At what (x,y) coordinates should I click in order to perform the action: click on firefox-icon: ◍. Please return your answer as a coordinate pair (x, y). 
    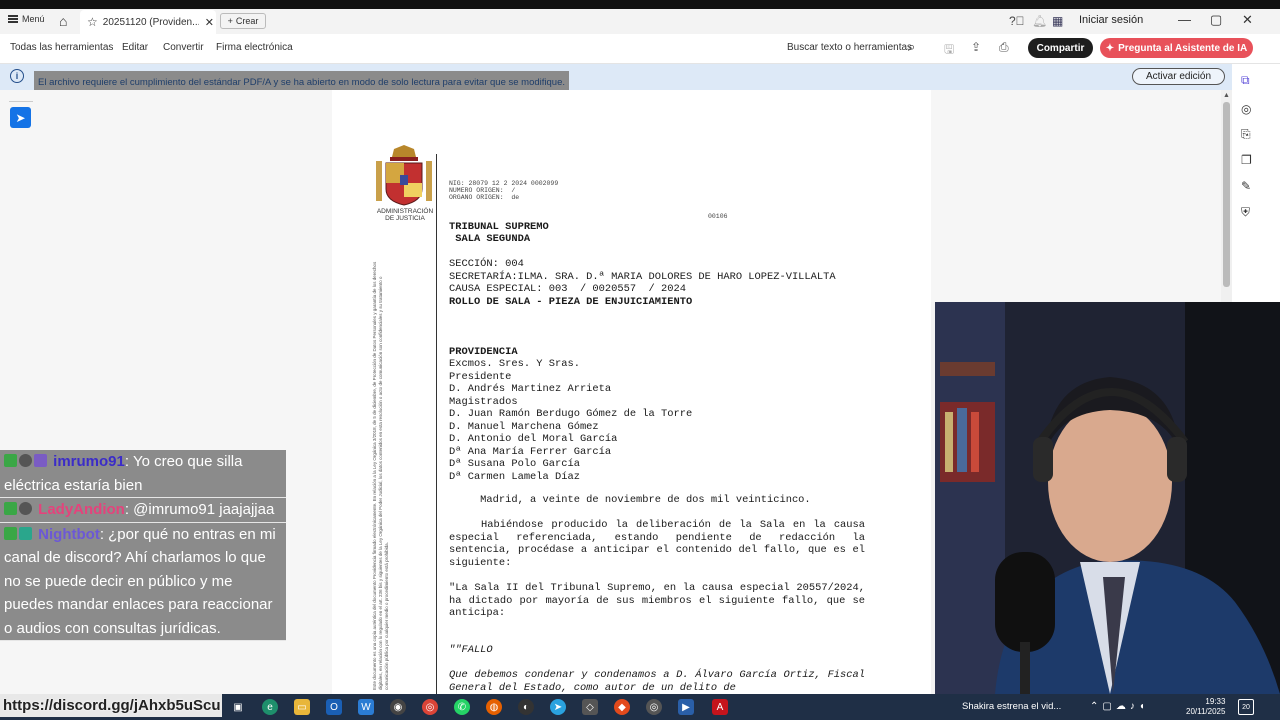
    Looking at the image, I should click on (494, 707).